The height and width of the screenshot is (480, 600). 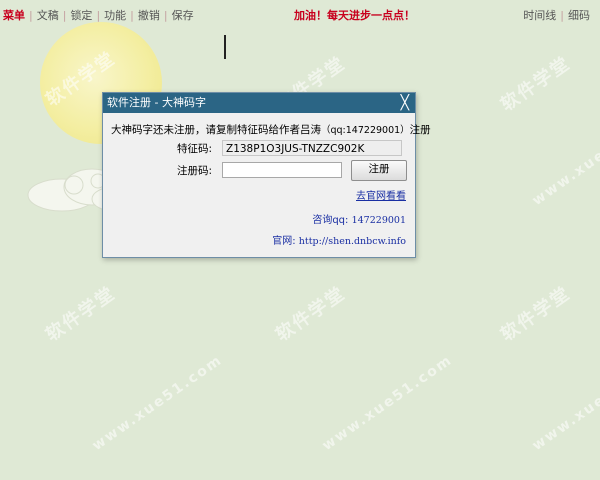 I want to click on reg-code-input, so click(x=282, y=170).